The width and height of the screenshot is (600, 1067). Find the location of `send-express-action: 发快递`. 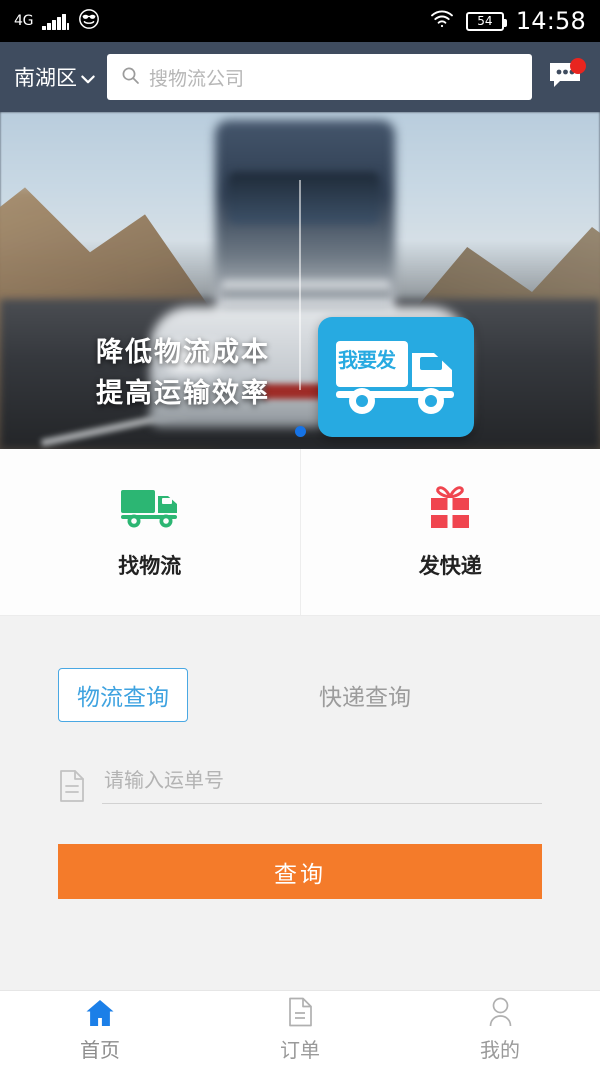

send-express-action: 发快递 is located at coordinates (449, 532).